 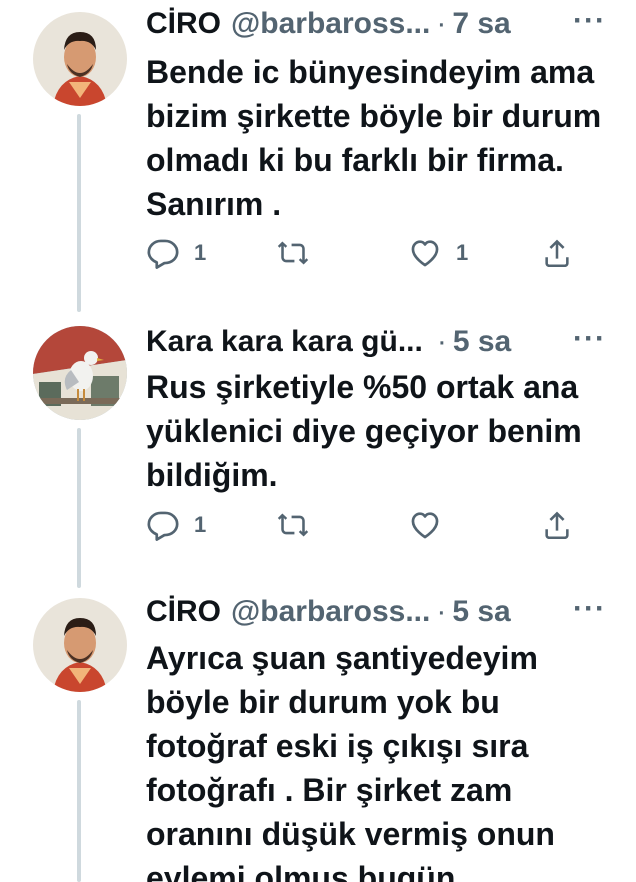 I want to click on like-button, so click(x=425, y=525).